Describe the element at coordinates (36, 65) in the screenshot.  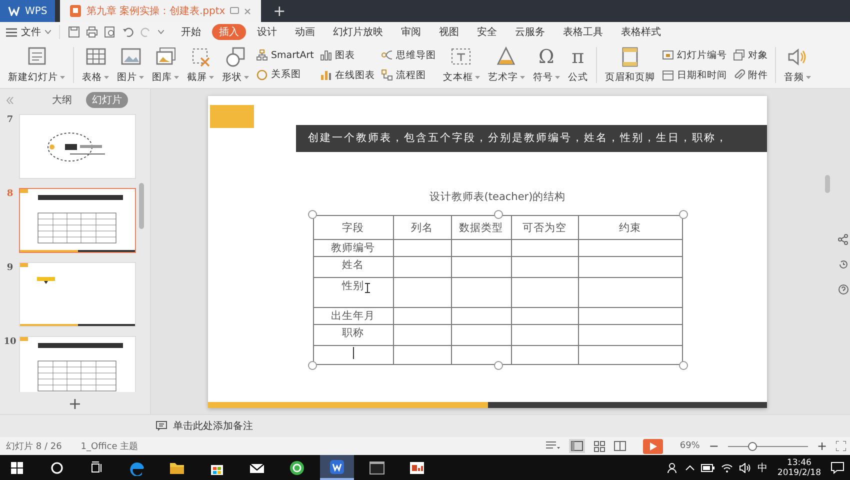
I see `ribbon-button: 新建幻灯片` at that location.